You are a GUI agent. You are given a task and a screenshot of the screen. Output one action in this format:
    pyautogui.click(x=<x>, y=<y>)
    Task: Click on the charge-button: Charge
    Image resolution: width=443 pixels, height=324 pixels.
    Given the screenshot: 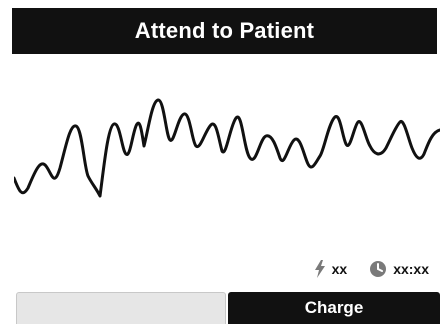 What is the action you would take?
    pyautogui.click(x=334, y=308)
    